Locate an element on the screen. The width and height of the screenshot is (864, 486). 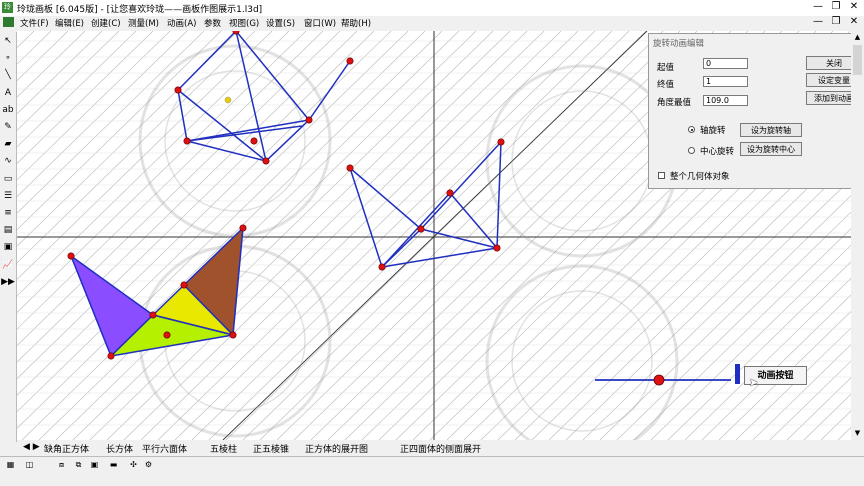
label-tool-icon: ab is located at coordinates (8, 110).